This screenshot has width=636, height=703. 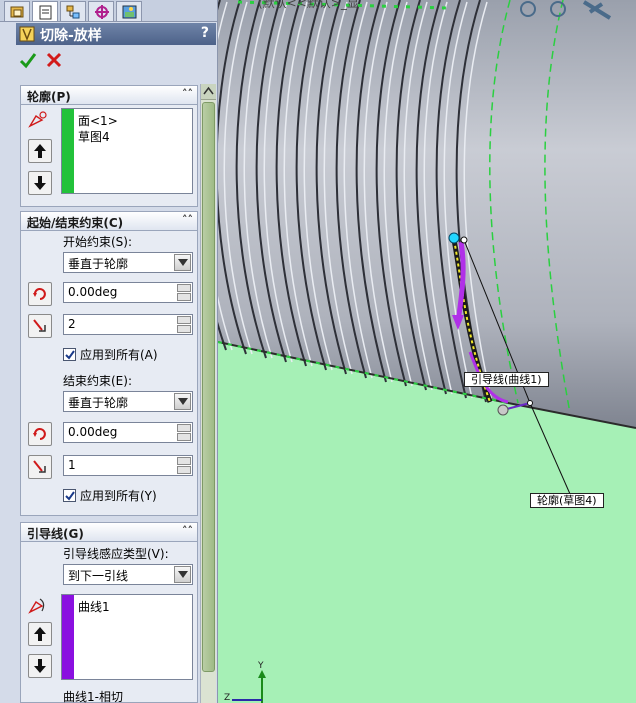 I want to click on move-up-button, so click(x=40, y=151).